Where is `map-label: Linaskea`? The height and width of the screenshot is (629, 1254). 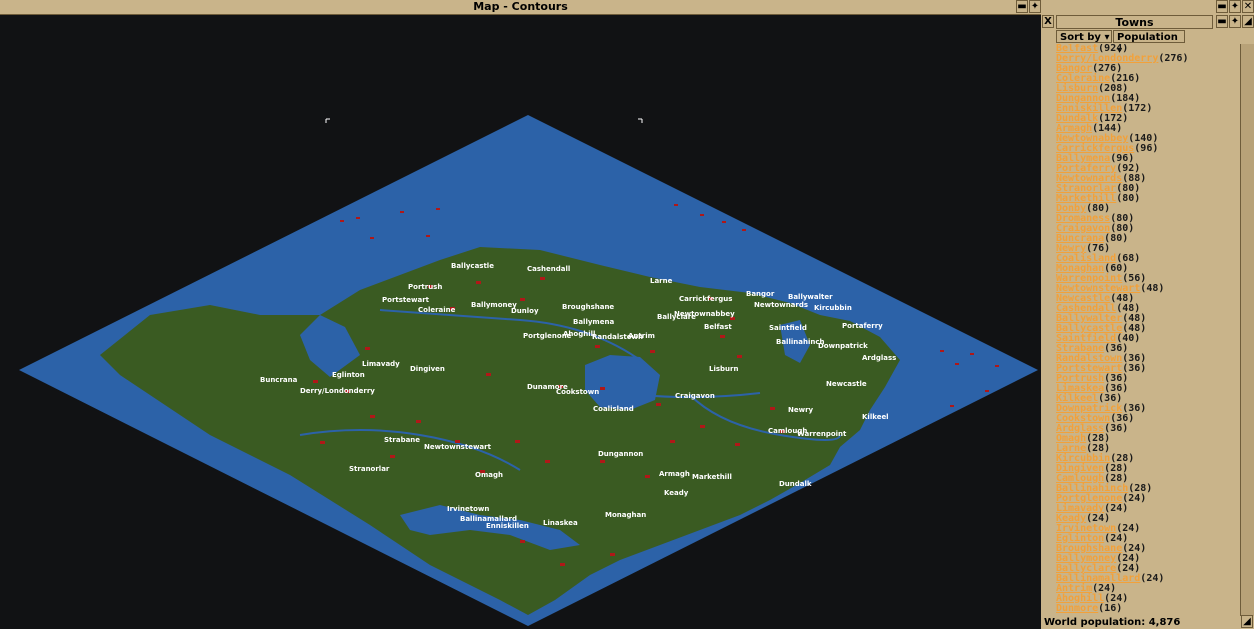 map-label: Linaskea is located at coordinates (560, 523).